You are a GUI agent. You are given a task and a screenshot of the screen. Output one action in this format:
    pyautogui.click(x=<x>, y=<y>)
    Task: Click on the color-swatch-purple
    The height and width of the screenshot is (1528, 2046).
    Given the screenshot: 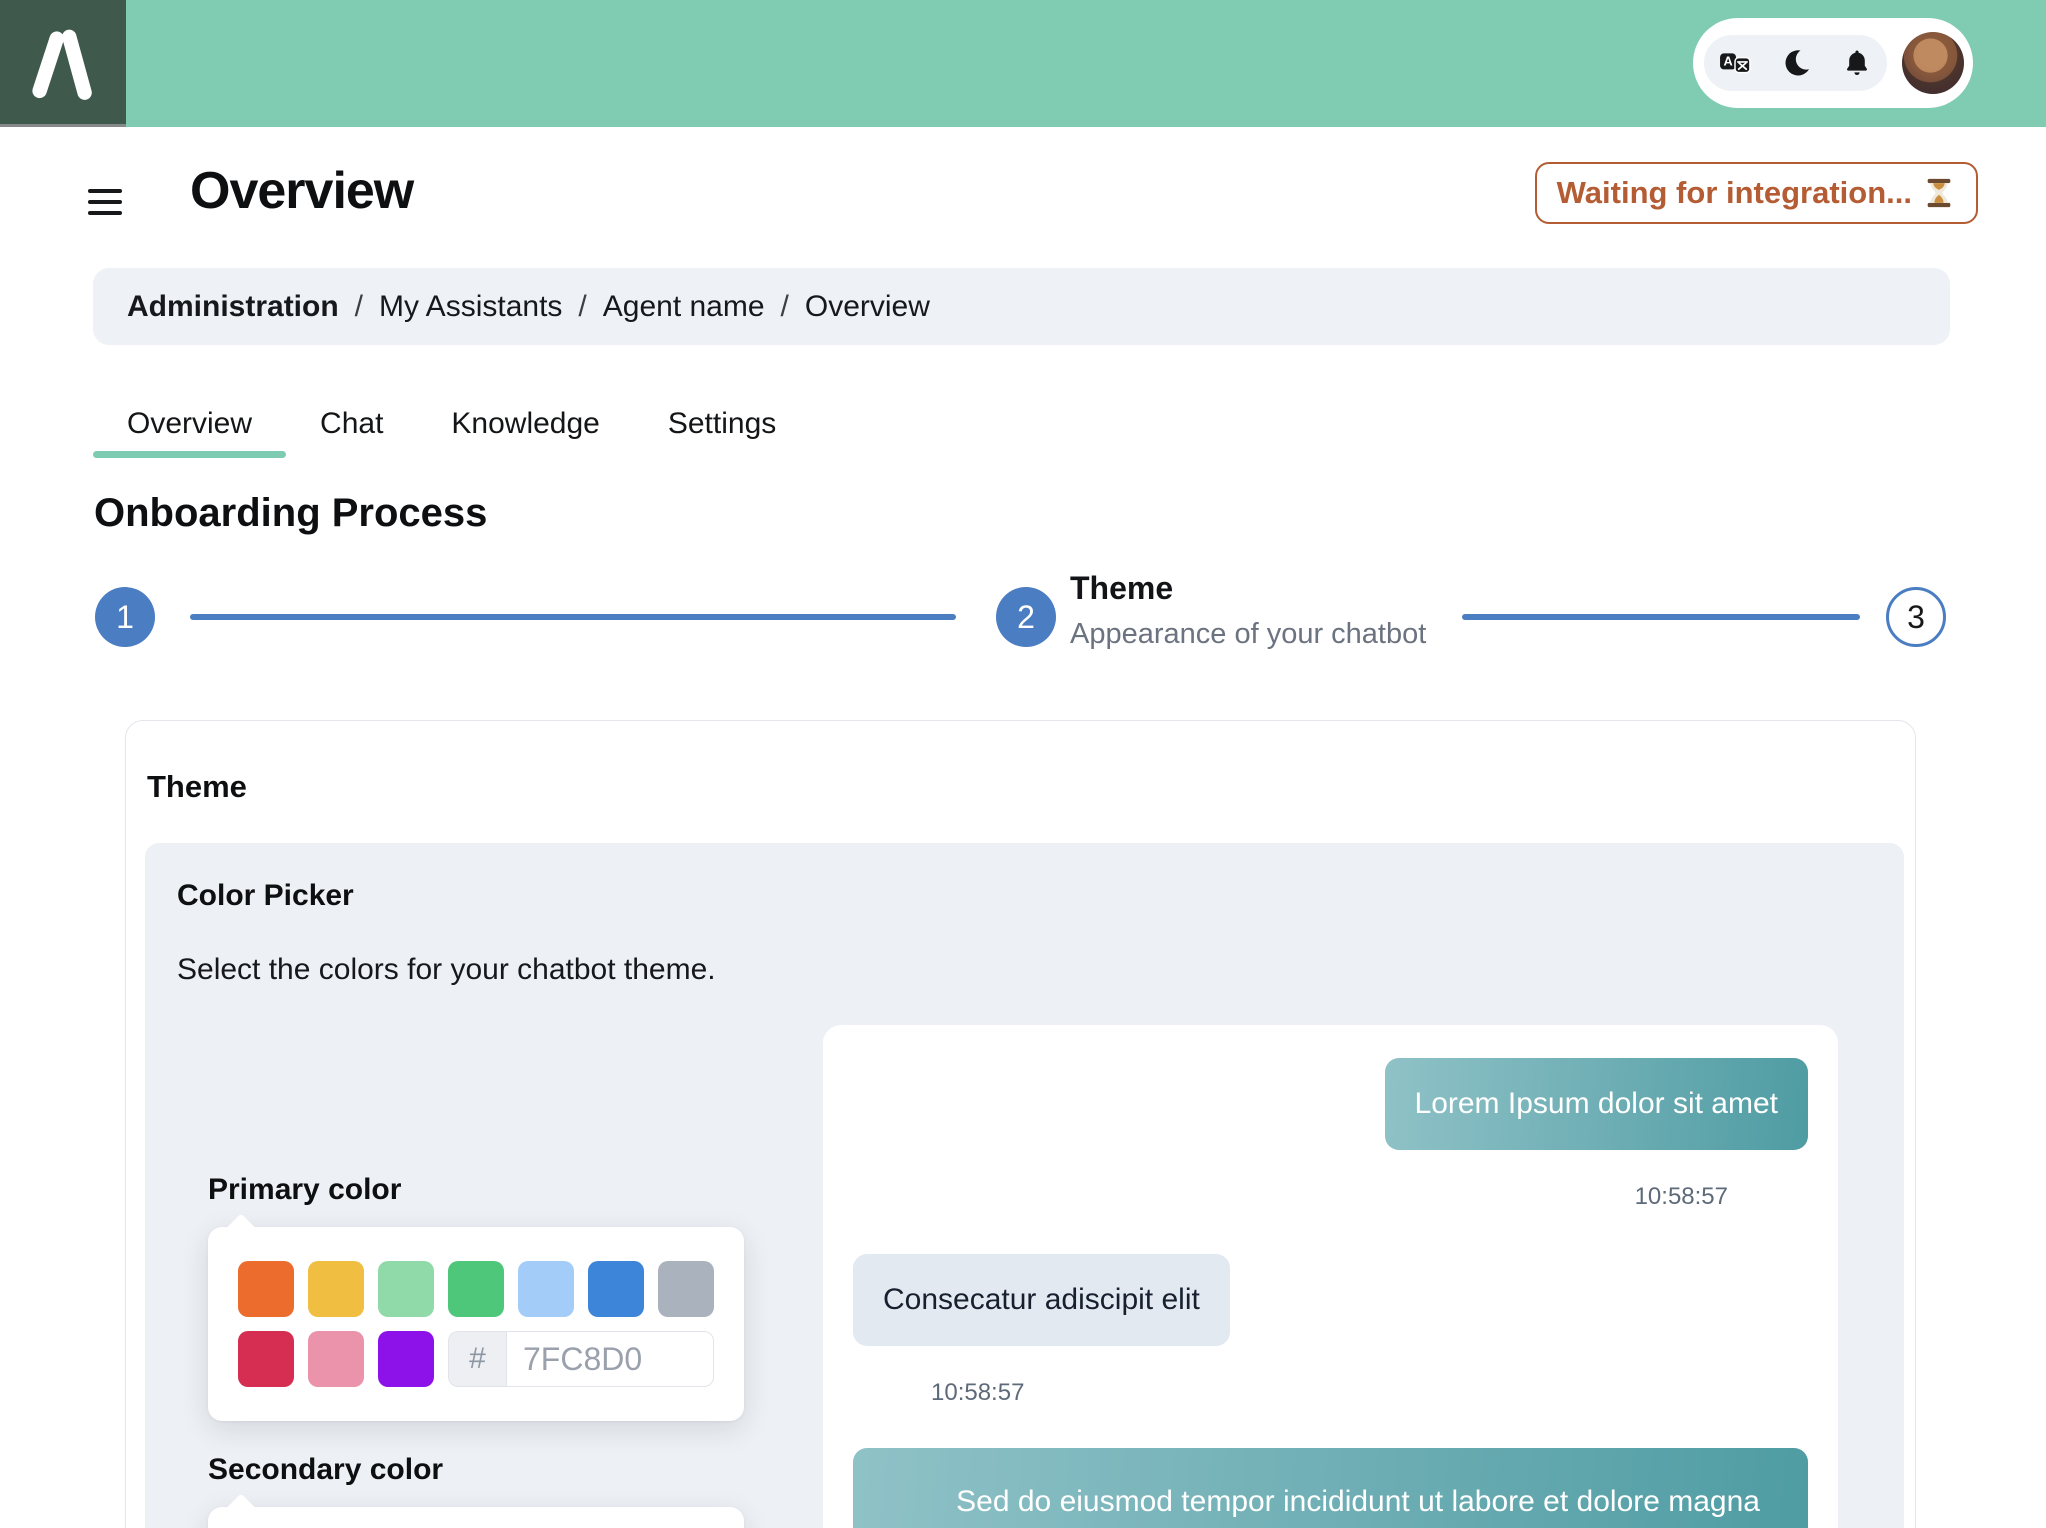 What is the action you would take?
    pyautogui.click(x=406, y=1359)
    